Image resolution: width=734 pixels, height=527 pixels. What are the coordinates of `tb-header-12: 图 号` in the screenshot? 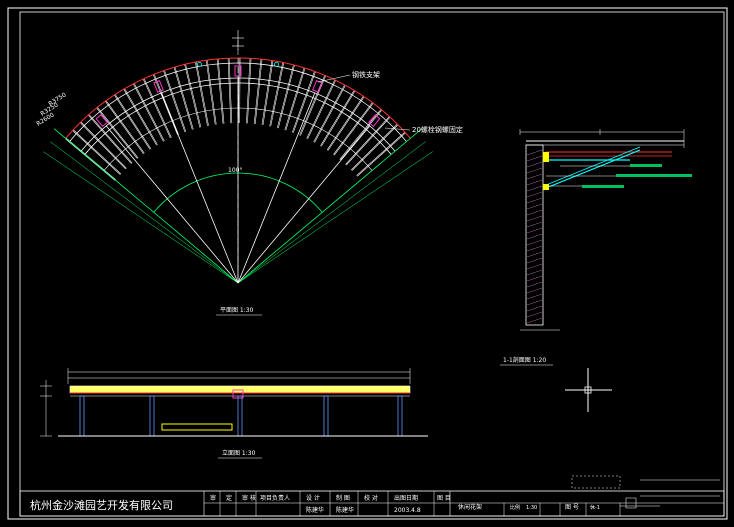 It's located at (572, 507).